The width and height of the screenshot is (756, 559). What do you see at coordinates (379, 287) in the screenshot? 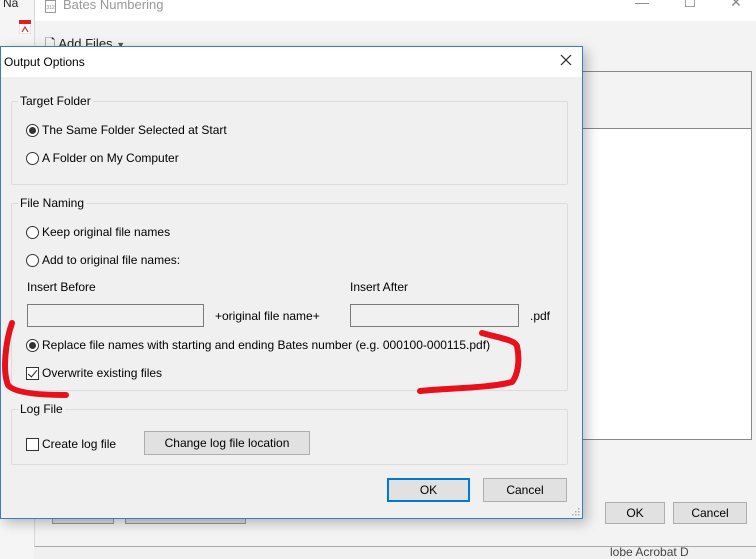
I see `insert-after-label: Insert After` at bounding box center [379, 287].